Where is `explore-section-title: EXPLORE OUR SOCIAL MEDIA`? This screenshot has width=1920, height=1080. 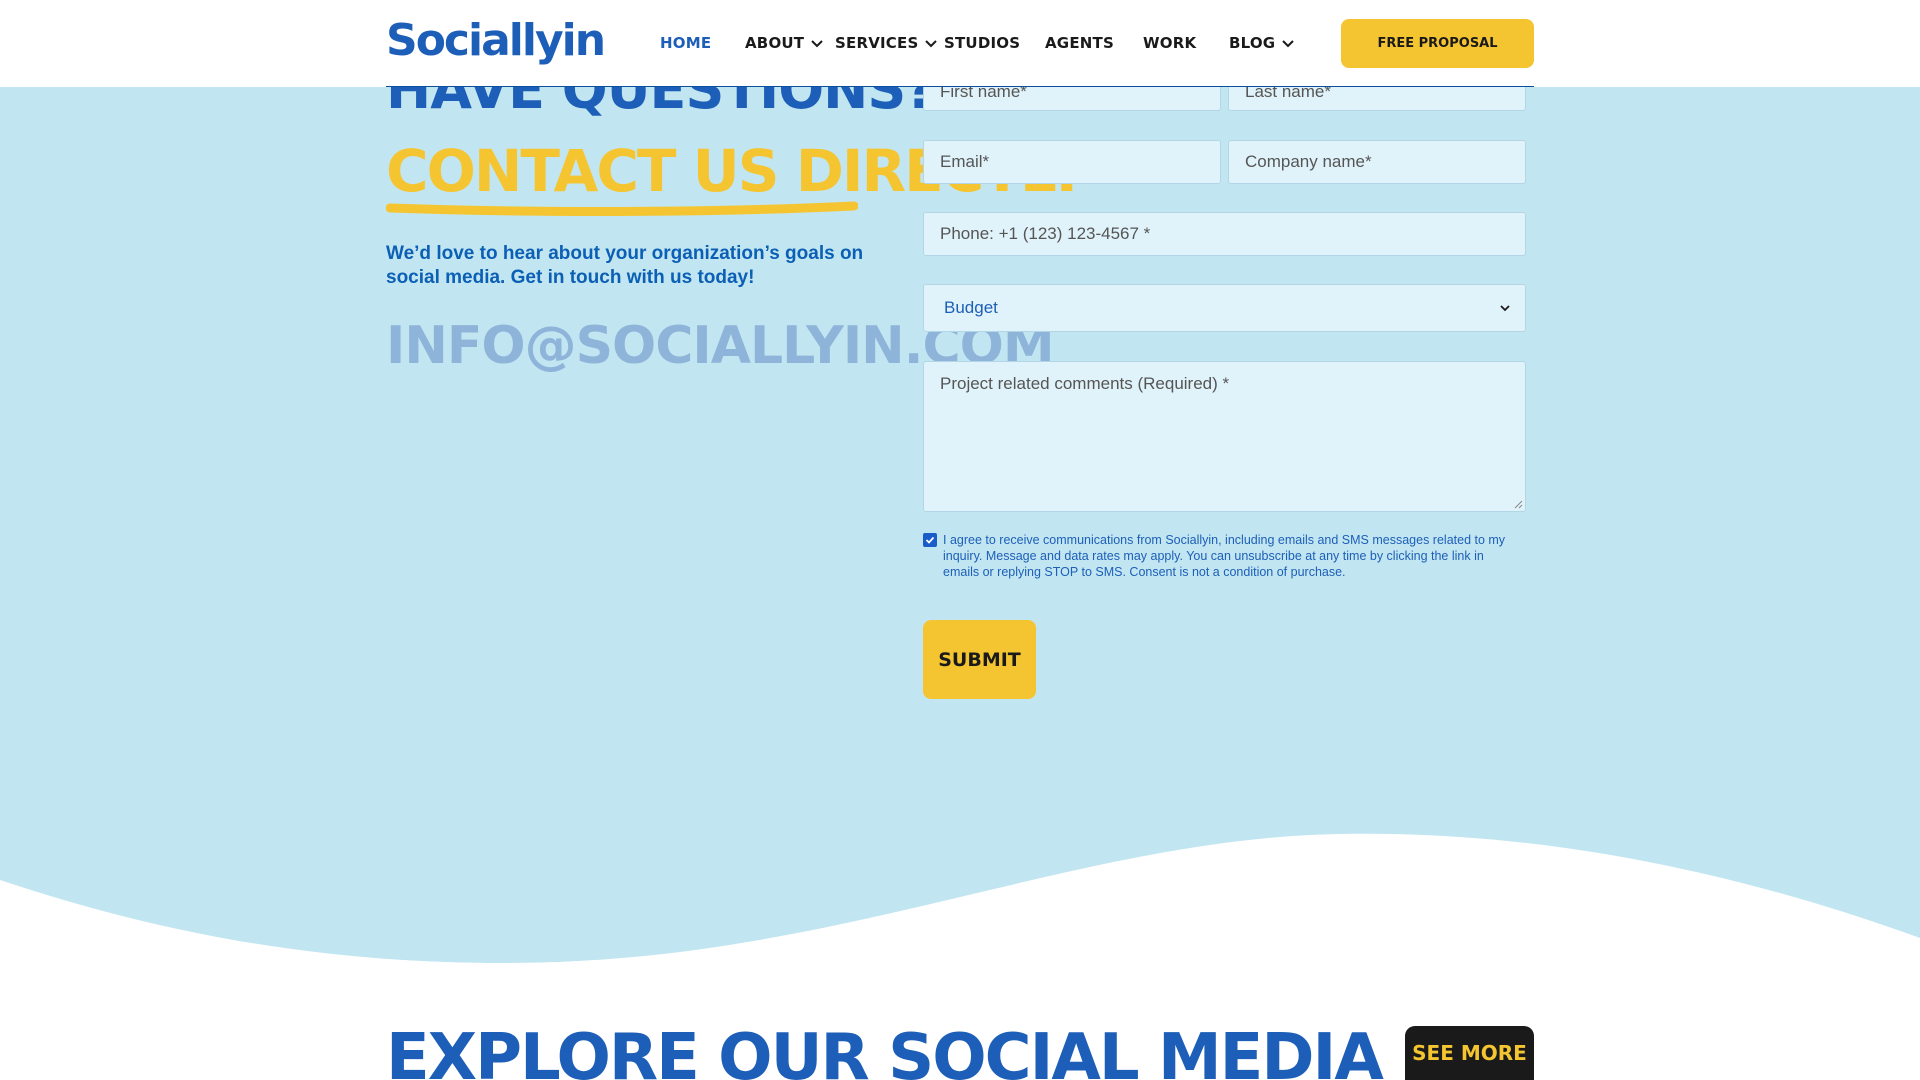 explore-section-title: EXPLORE OUR SOCIAL MEDIA is located at coordinates (885, 1050).